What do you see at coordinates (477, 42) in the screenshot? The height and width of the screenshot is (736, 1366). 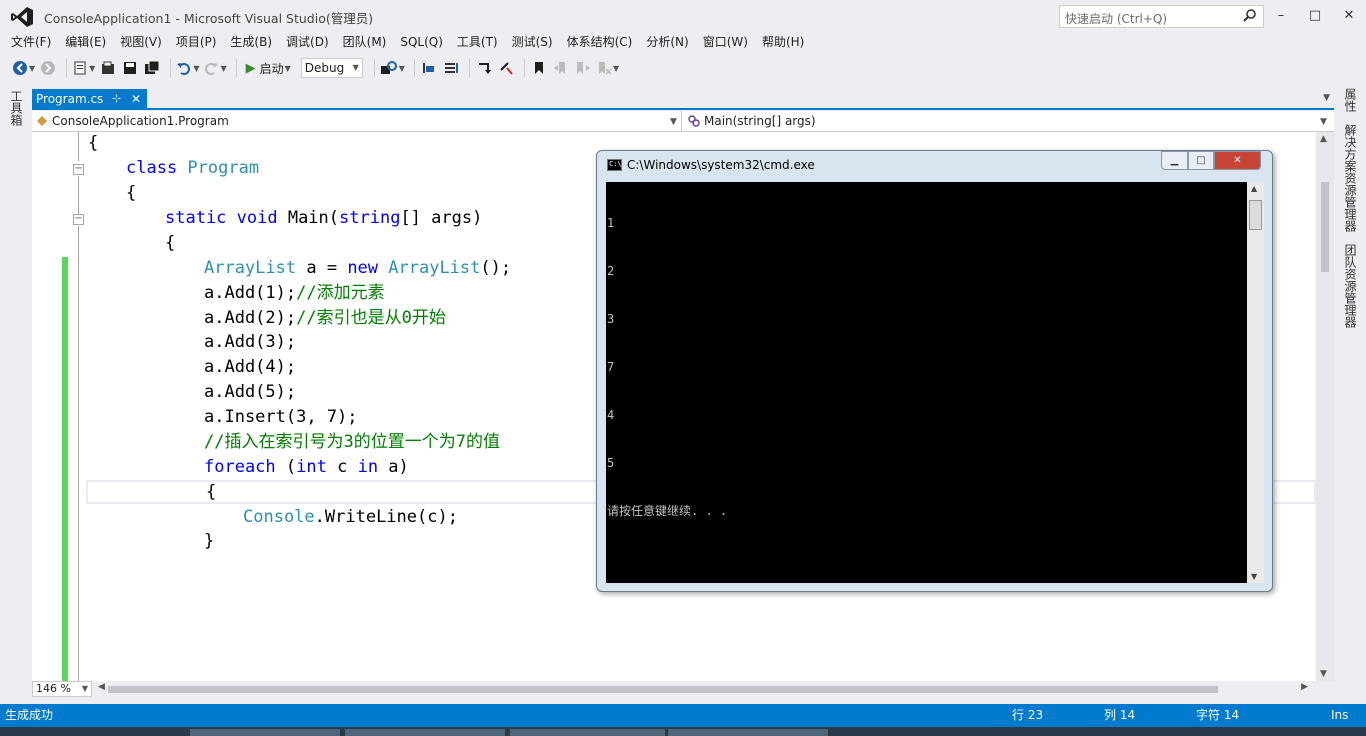 I see `menu-tools: 工具(T)` at bounding box center [477, 42].